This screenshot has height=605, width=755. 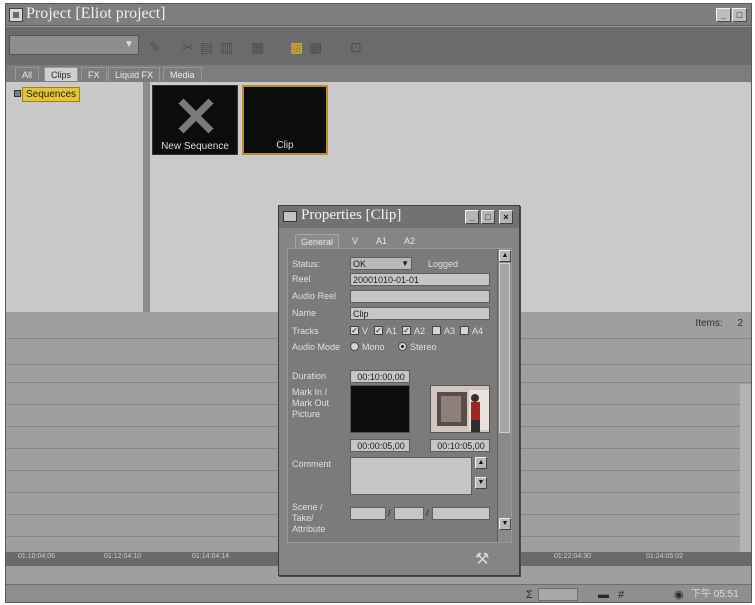 I want to click on ruler-tick-label: 01:14:04:14, so click(x=210, y=556).